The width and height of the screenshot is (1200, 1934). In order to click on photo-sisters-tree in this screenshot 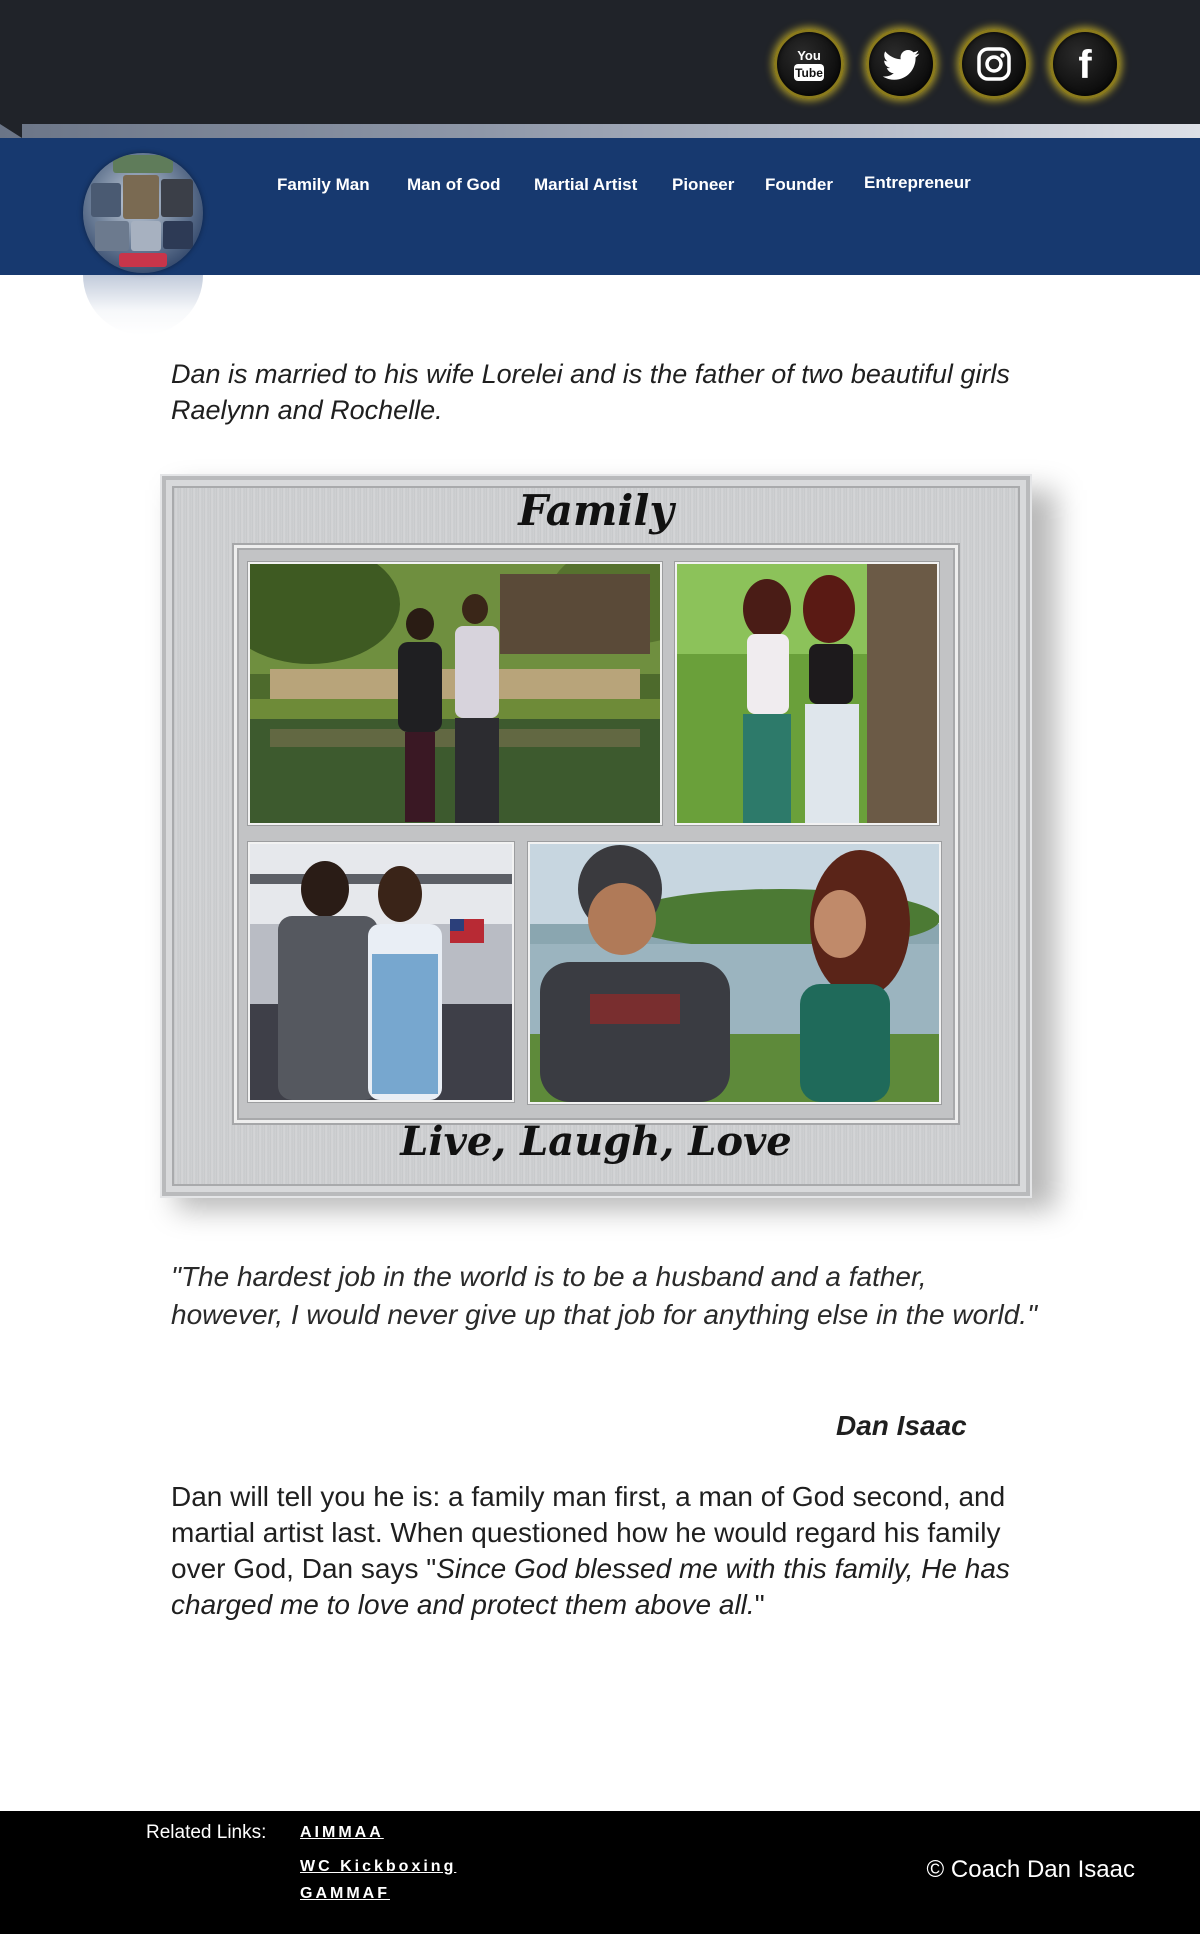, I will do `click(807, 693)`.